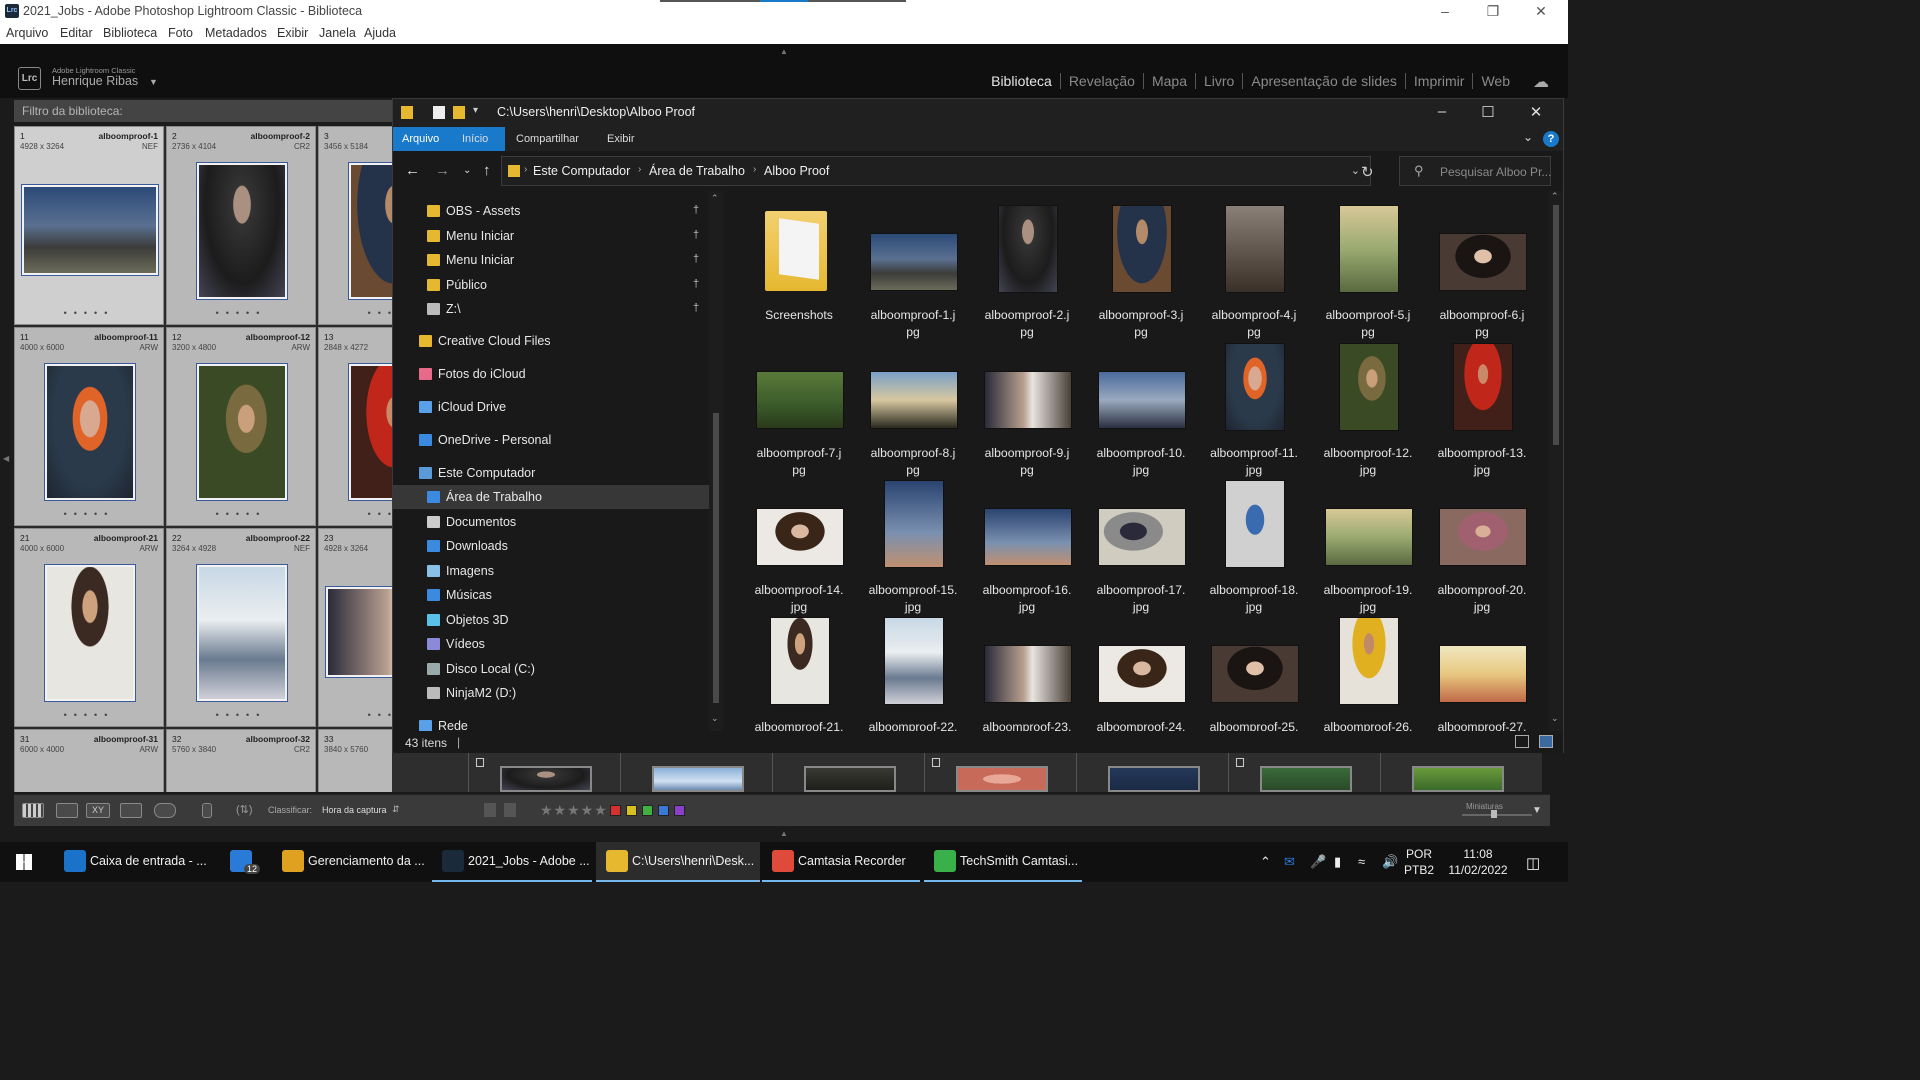  What do you see at coordinates (1495, 81) in the screenshot?
I see `module-web: Web` at bounding box center [1495, 81].